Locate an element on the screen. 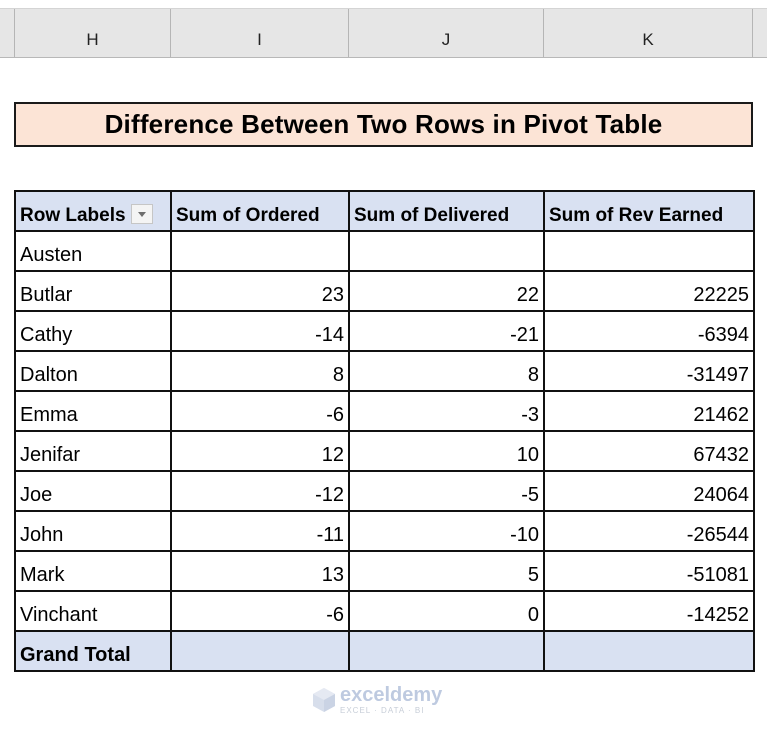  grand-total-ordered is located at coordinates (260, 651).